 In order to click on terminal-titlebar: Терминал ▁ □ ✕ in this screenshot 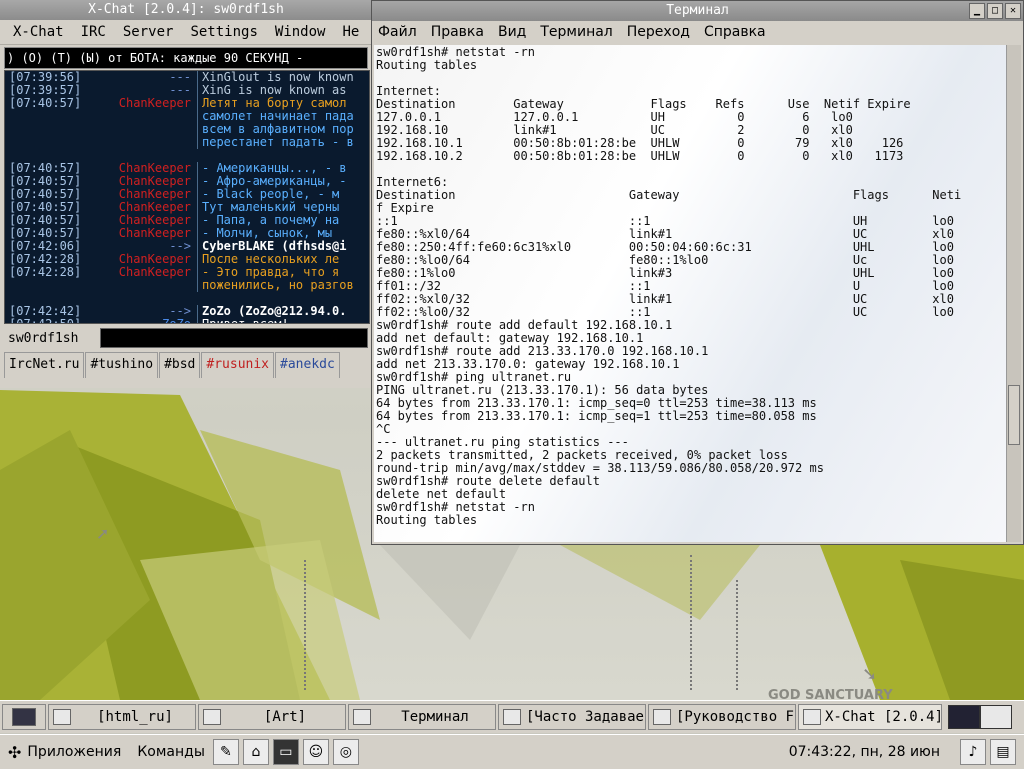, I will do `click(697, 11)`.